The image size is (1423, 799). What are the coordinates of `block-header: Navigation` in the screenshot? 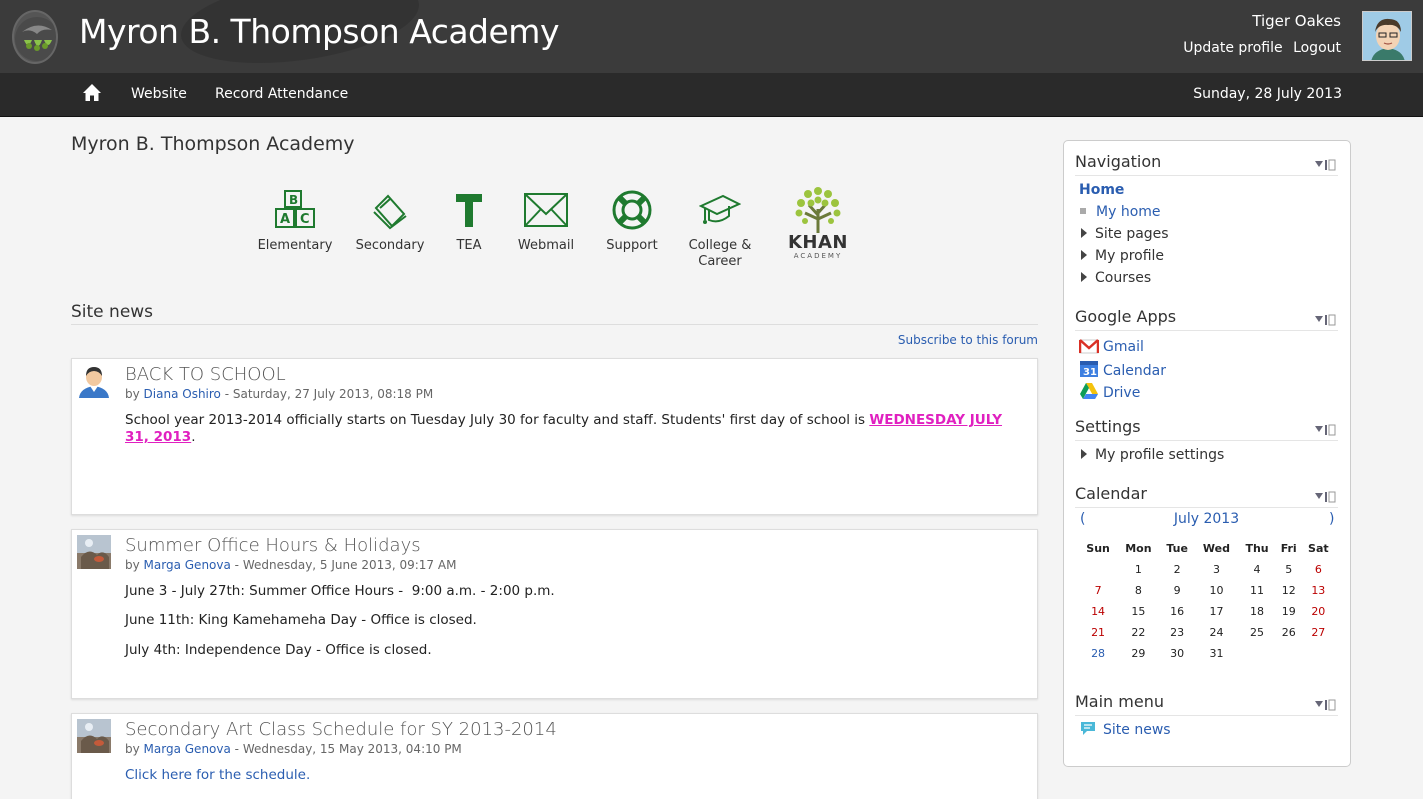 It's located at (1206, 164).